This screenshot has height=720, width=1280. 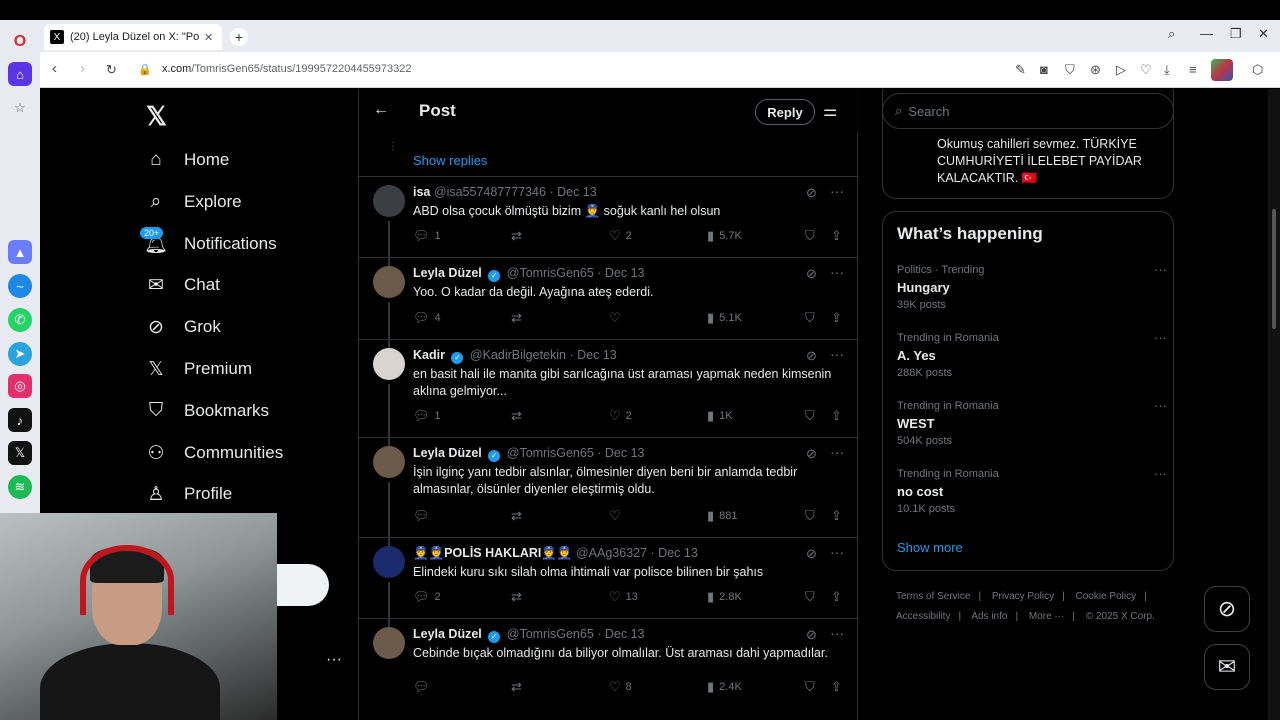 I want to click on menu-icon: ≡, so click(x=1193, y=69).